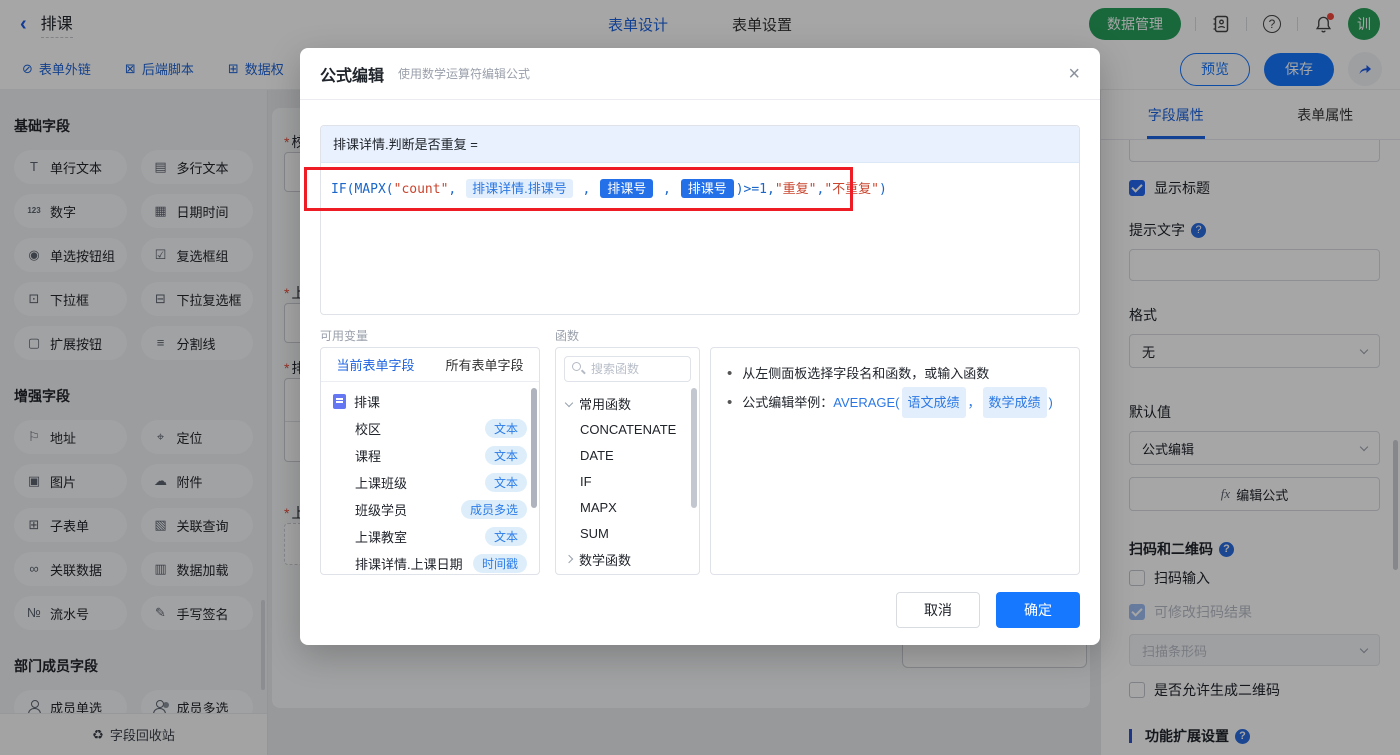 This screenshot has height=755, width=1400. Describe the element at coordinates (339, 401) in the screenshot. I see `form-doc-icon` at that location.